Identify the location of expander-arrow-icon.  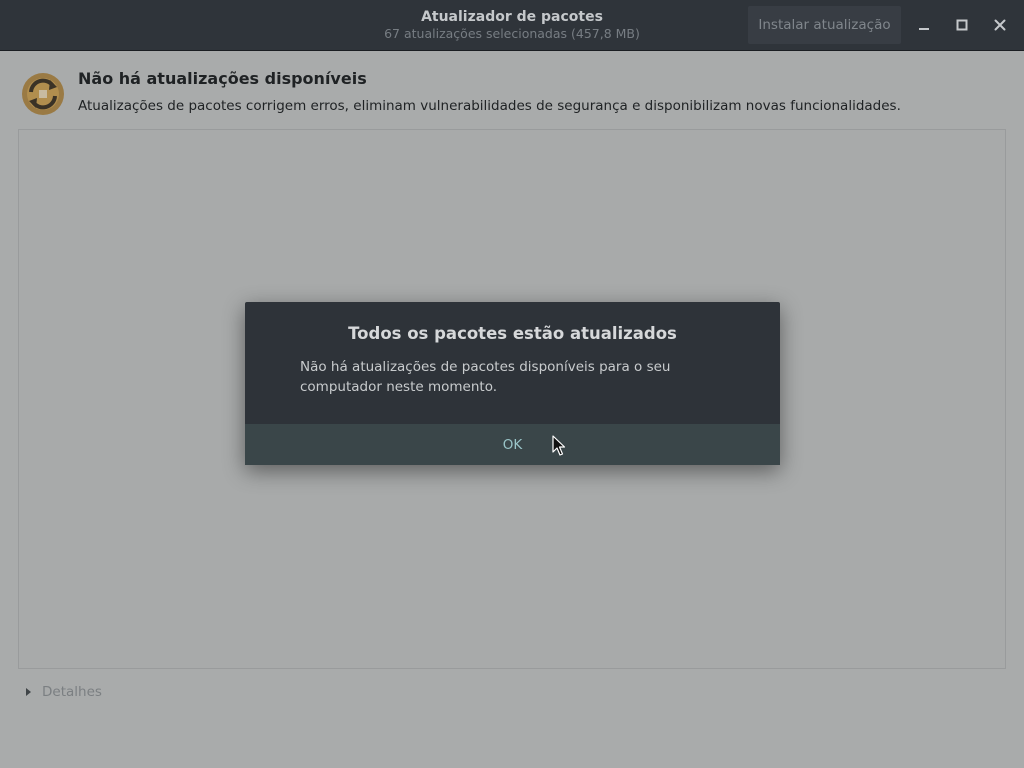
(28, 692).